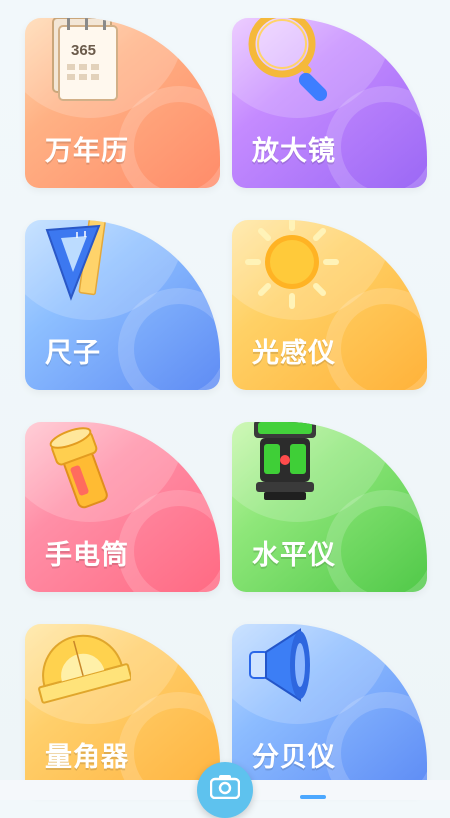  What do you see at coordinates (285, 461) in the screenshot?
I see `laser-level-icon` at bounding box center [285, 461].